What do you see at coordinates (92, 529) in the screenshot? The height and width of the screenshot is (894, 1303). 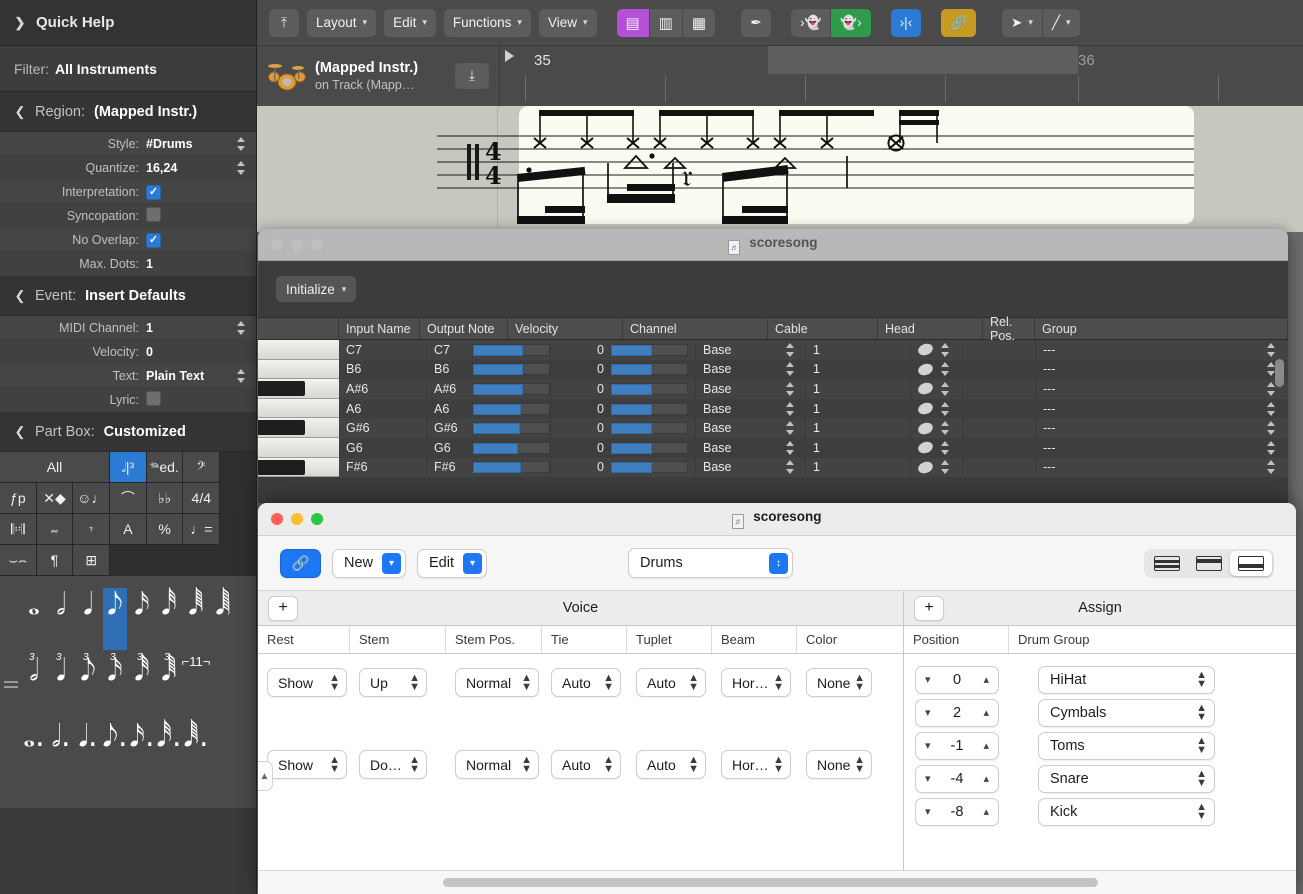 I see `part-box-tab-rests: 𝄾` at bounding box center [92, 529].